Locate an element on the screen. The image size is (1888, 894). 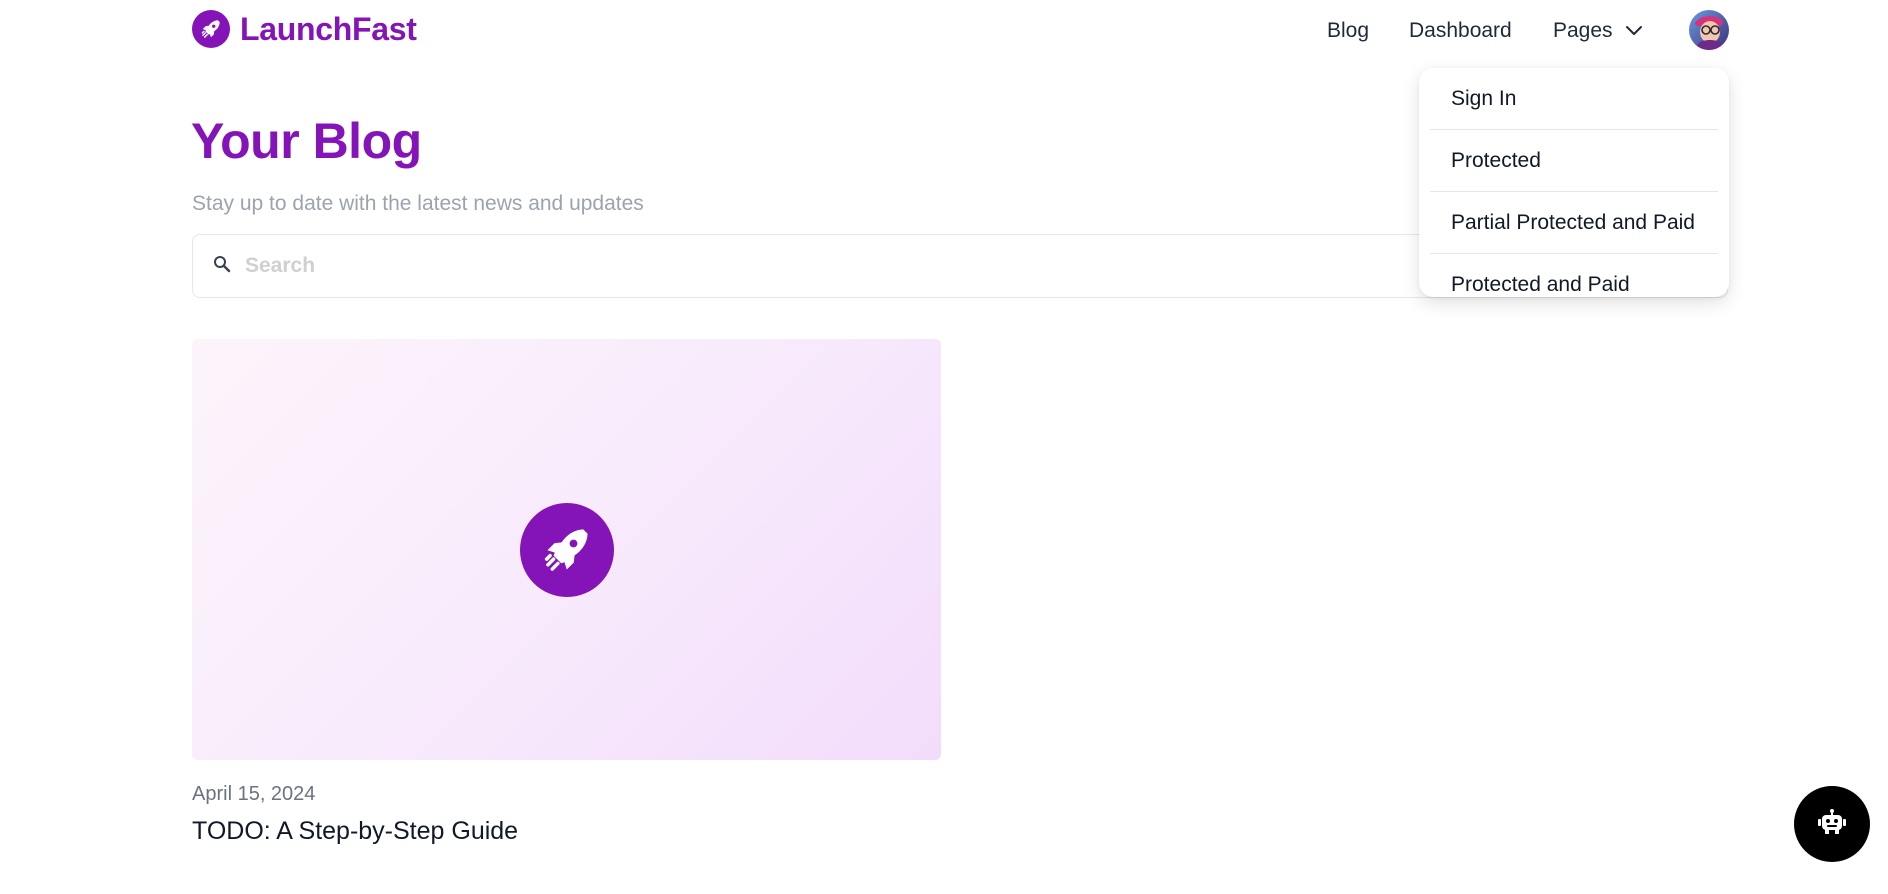
menu-item-sign-in: Sign In is located at coordinates (1574, 99).